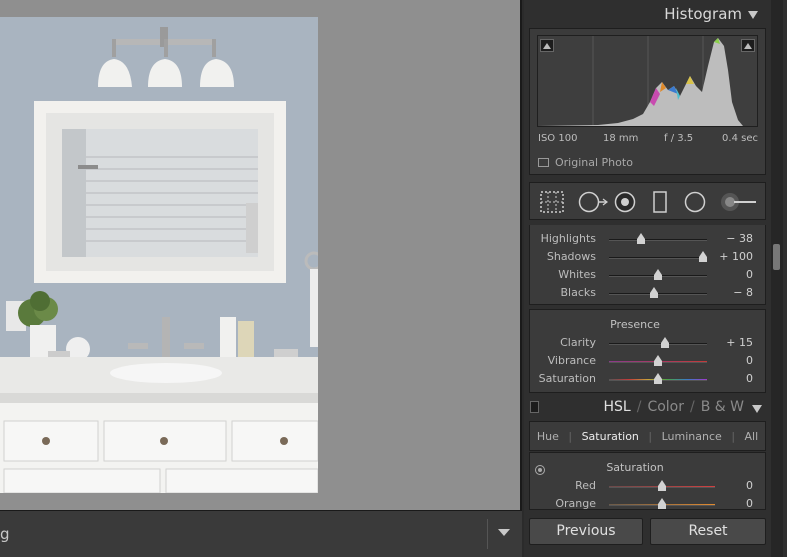 This screenshot has height=557, width=787. I want to click on subtab-hue: Hue, so click(548, 436).